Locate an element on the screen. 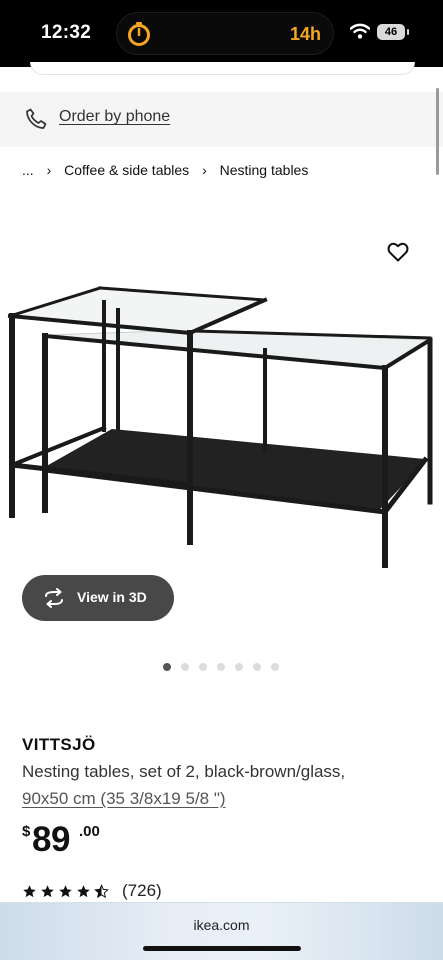 Image resolution: width=443 pixels, height=960 pixels. activity-text: 14h is located at coordinates (305, 34).